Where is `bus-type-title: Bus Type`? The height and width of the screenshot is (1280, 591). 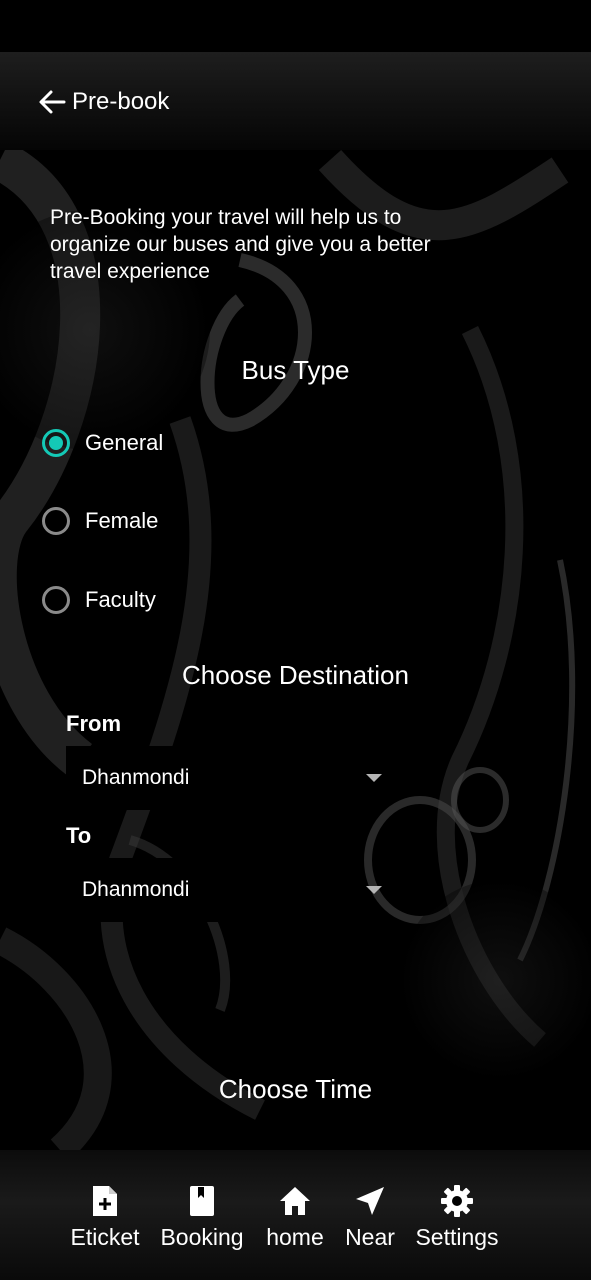 bus-type-title: Bus Type is located at coordinates (295, 370).